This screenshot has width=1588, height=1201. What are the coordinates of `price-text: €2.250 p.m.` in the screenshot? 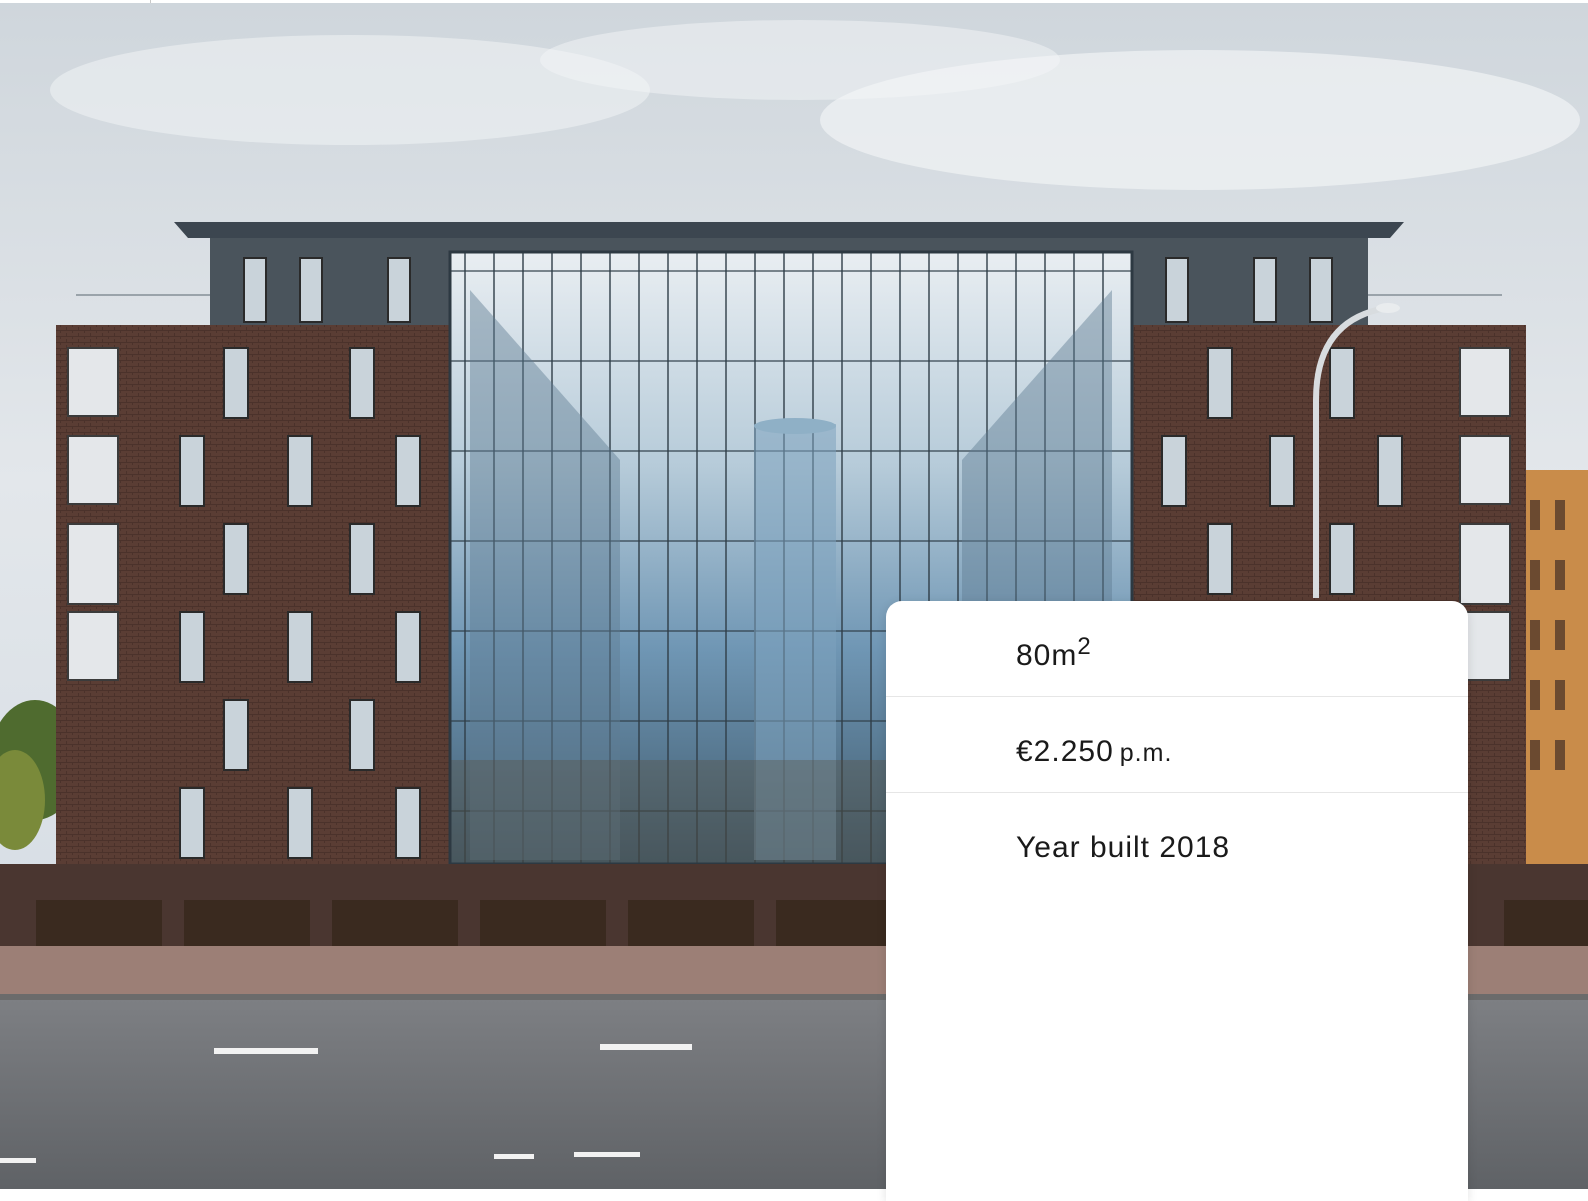 It's located at (1094, 752).